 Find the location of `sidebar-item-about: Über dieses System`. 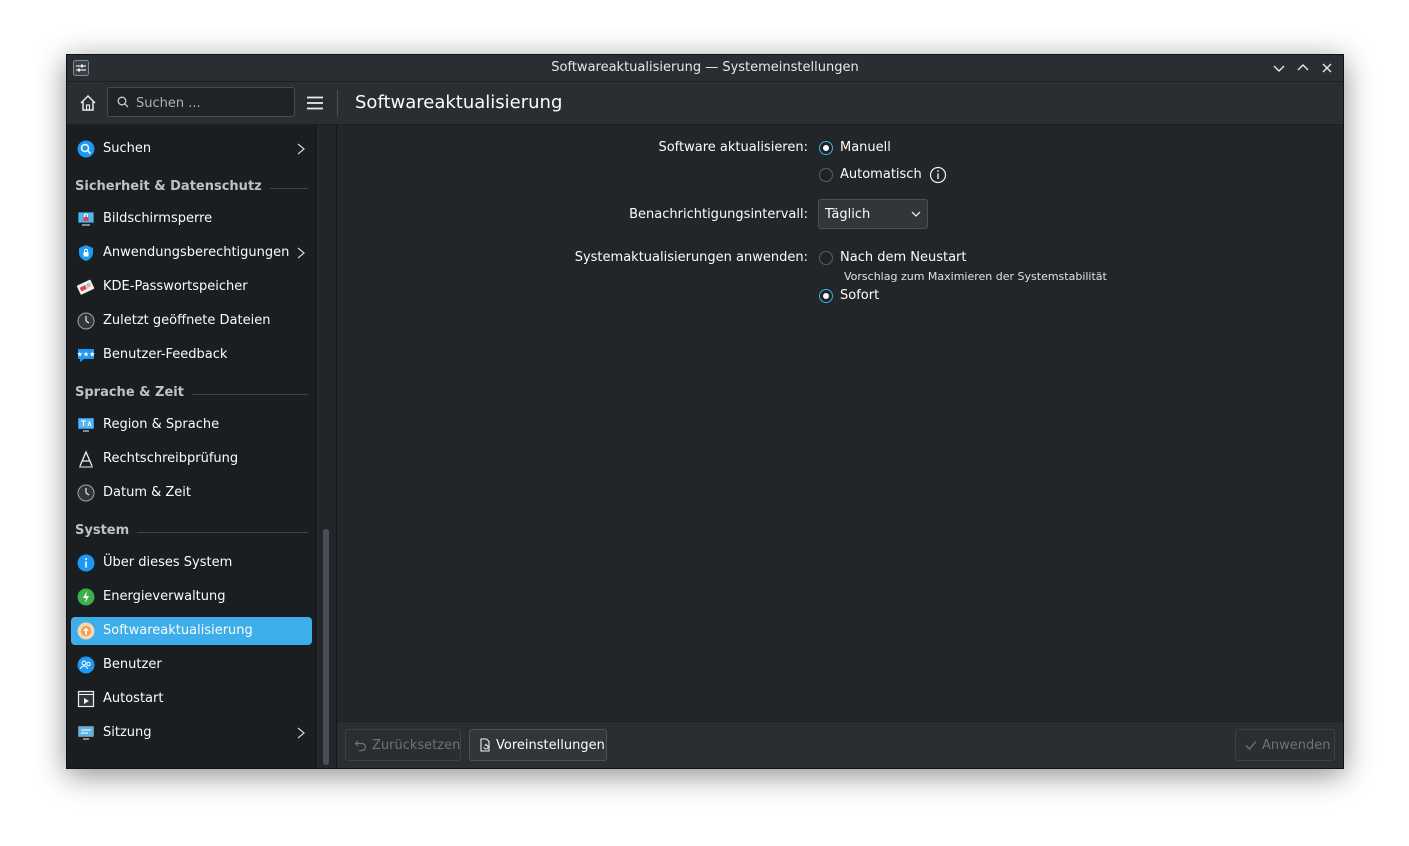

sidebar-item-about: Über dieses System is located at coordinates (191, 563).